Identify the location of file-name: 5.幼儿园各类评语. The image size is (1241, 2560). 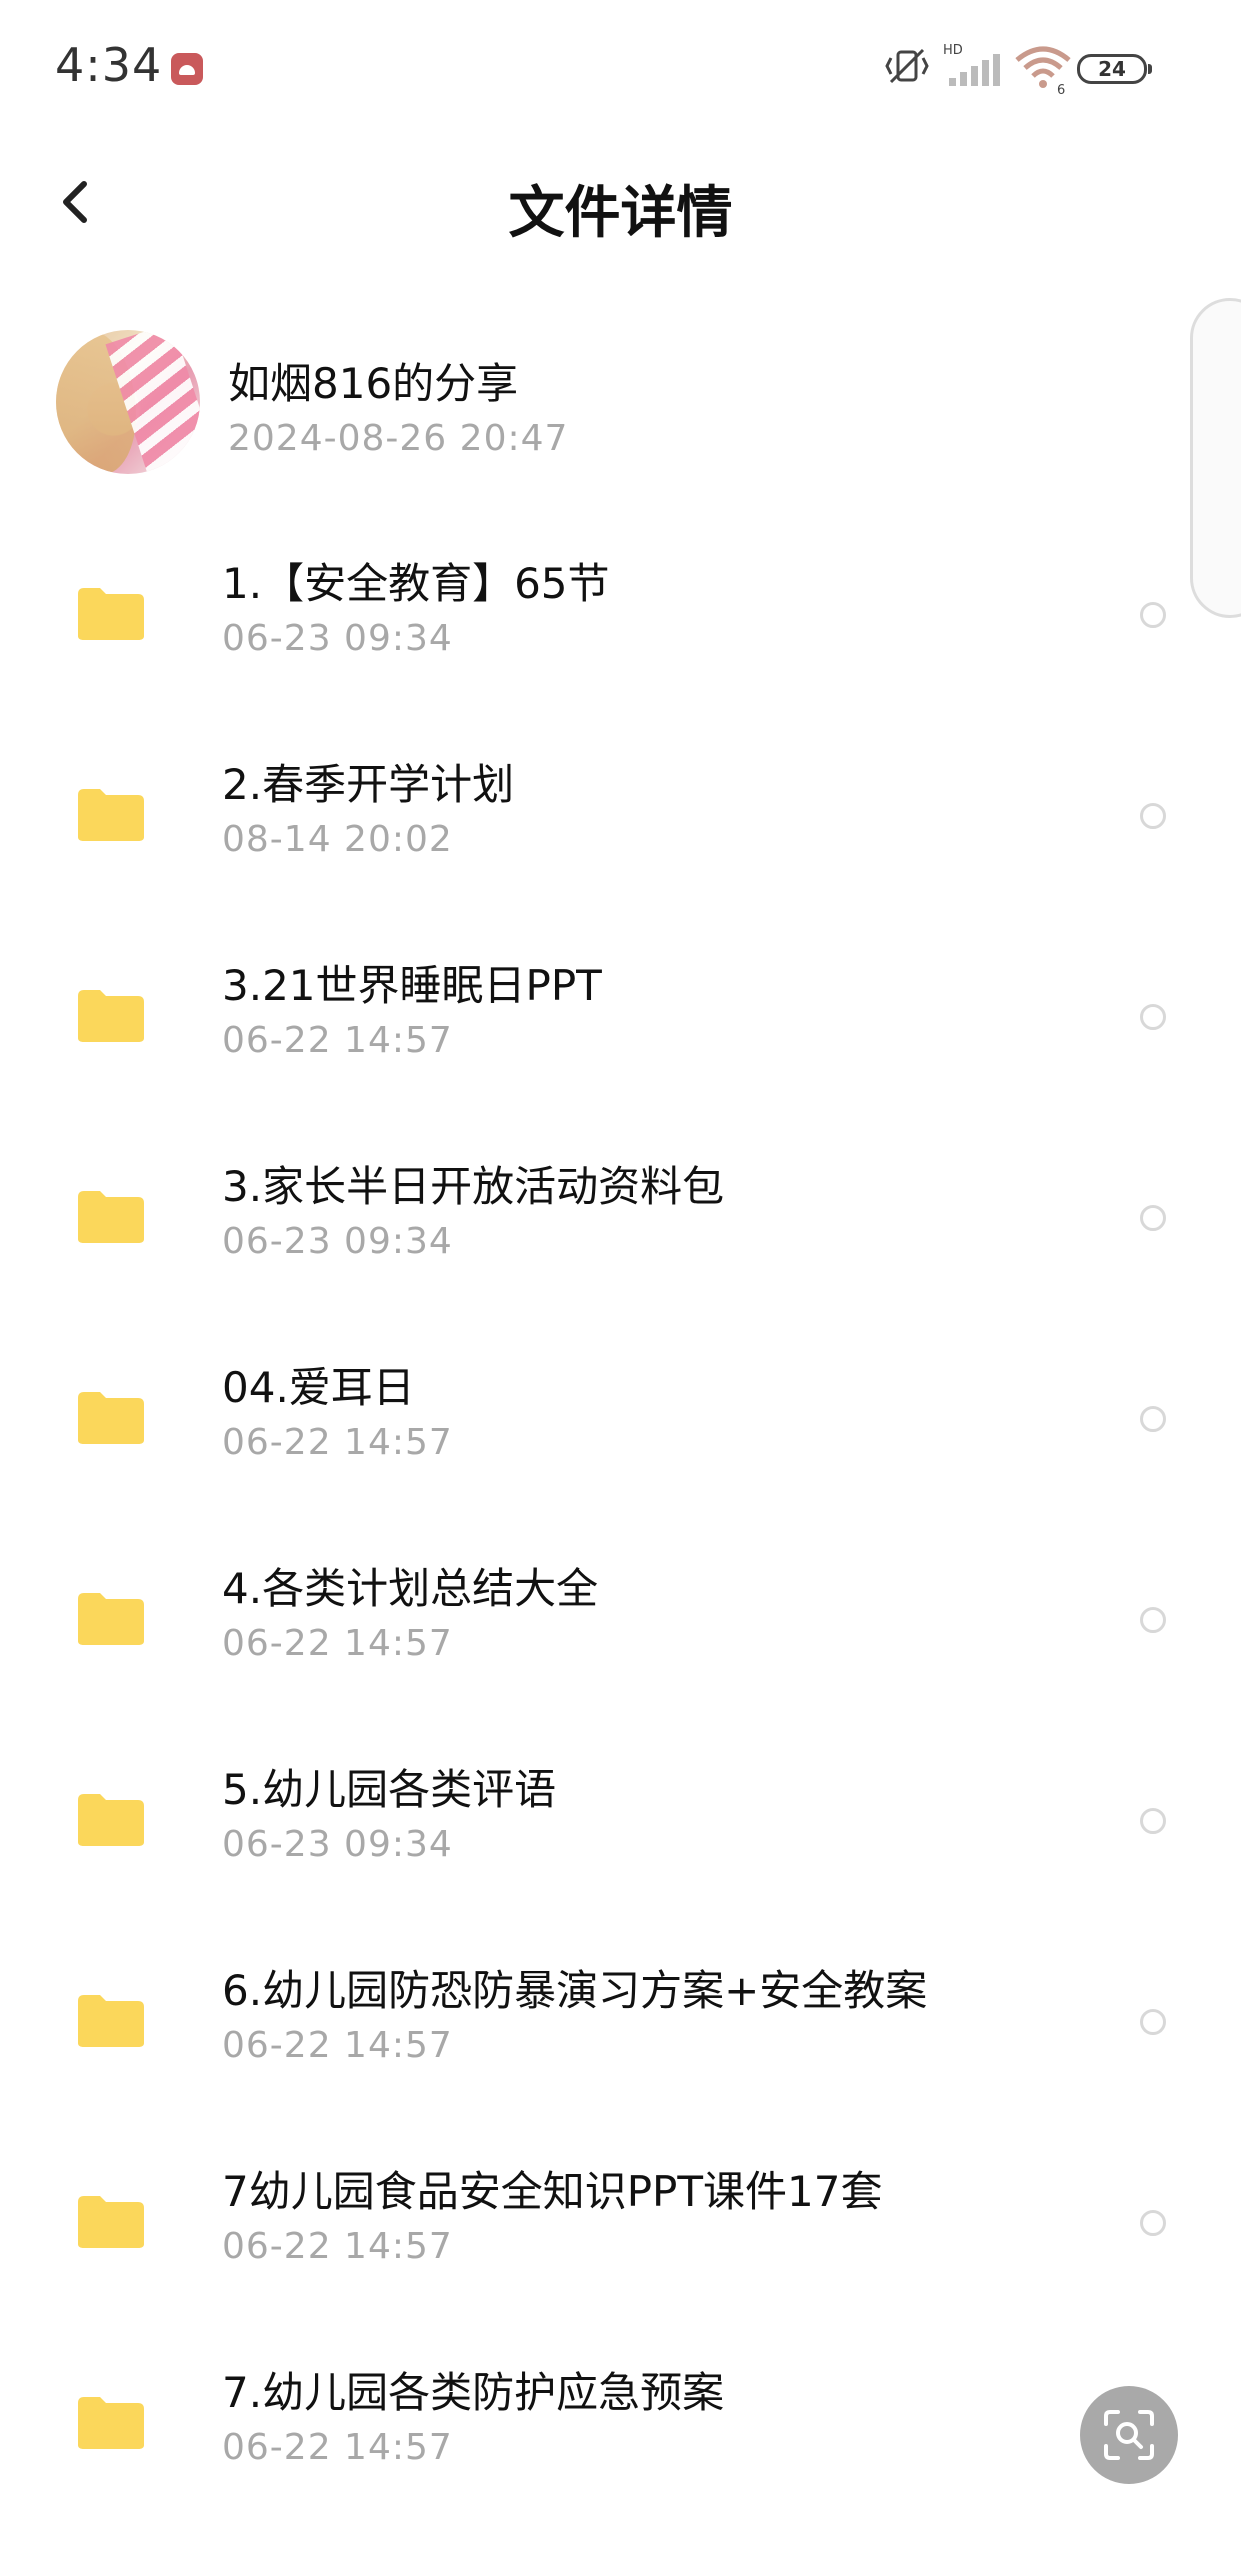
(389, 1789).